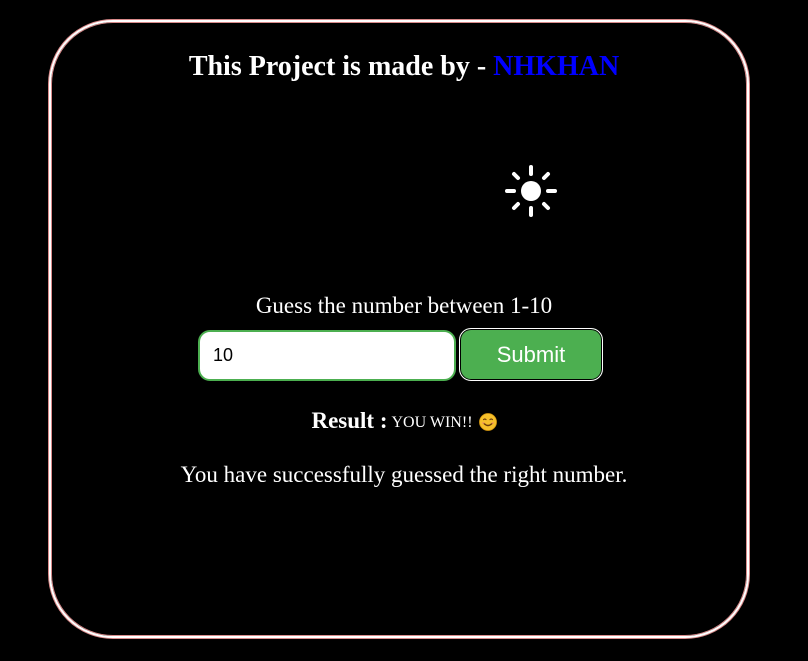  Describe the element at coordinates (341, 66) in the screenshot. I see `title-prefix: This Project is made by -` at that location.